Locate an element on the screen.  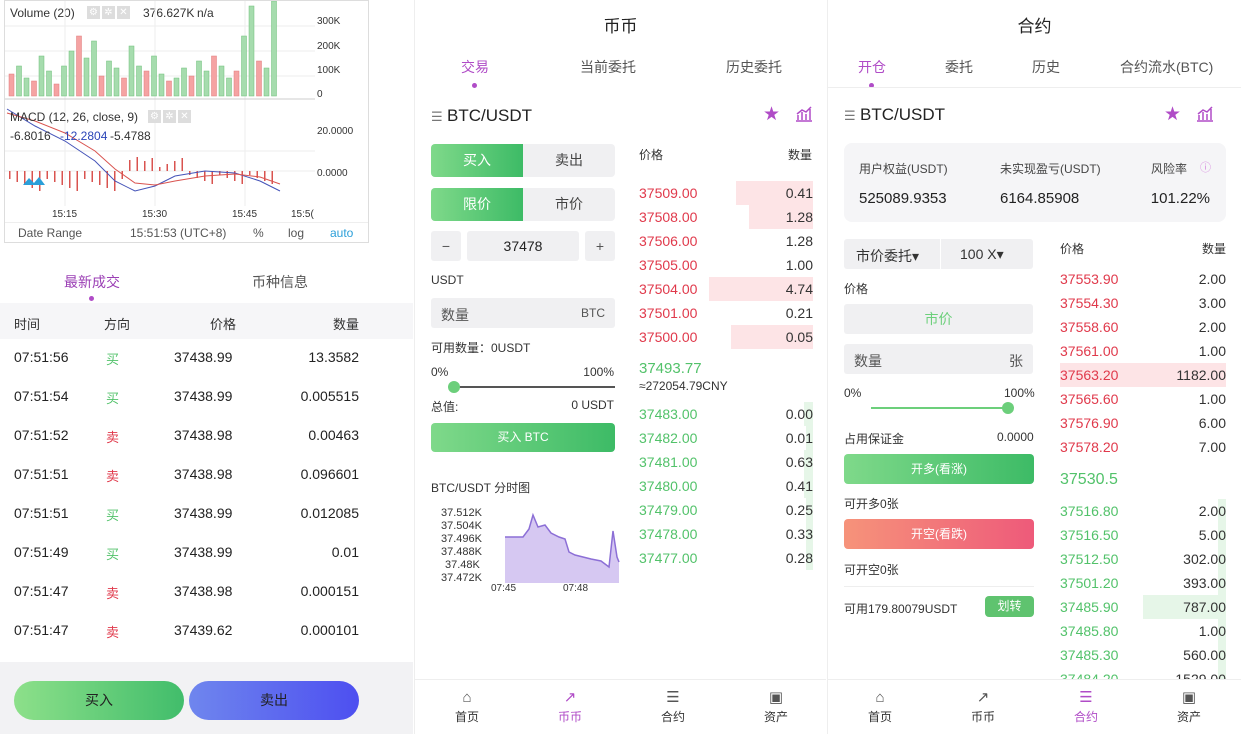
ask-price: 37508.00 is located at coordinates (668, 217).